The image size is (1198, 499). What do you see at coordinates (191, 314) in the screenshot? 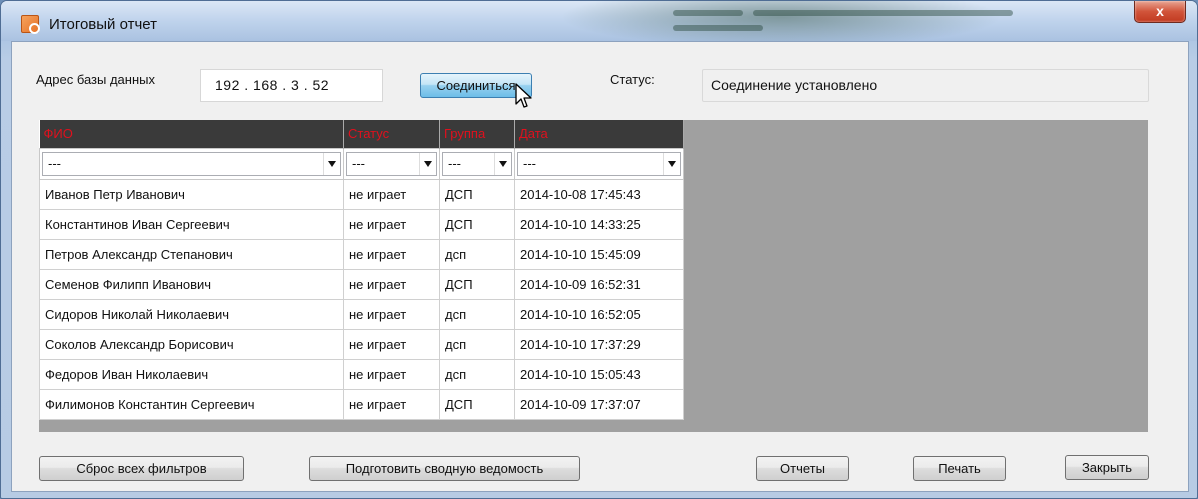
I see `cell-name: Сидоров Николай Николаевич` at bounding box center [191, 314].